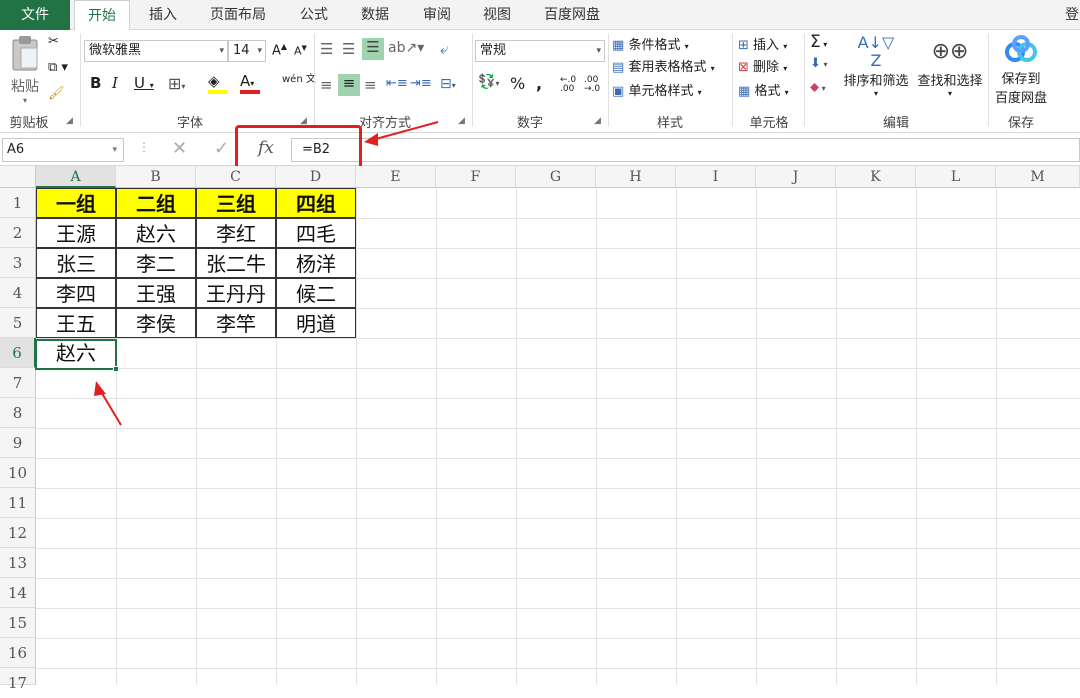  Describe the element at coordinates (397, 83) in the screenshot. I see `decrease-indent-icon: ⇤≡` at that location.